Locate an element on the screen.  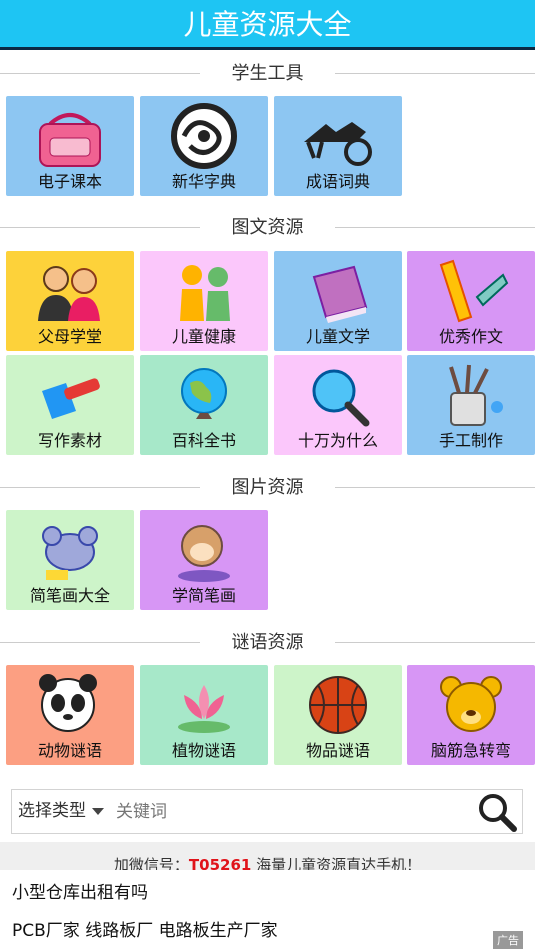
tile-encyclopedia: 百科全书 is located at coordinates (204, 405).